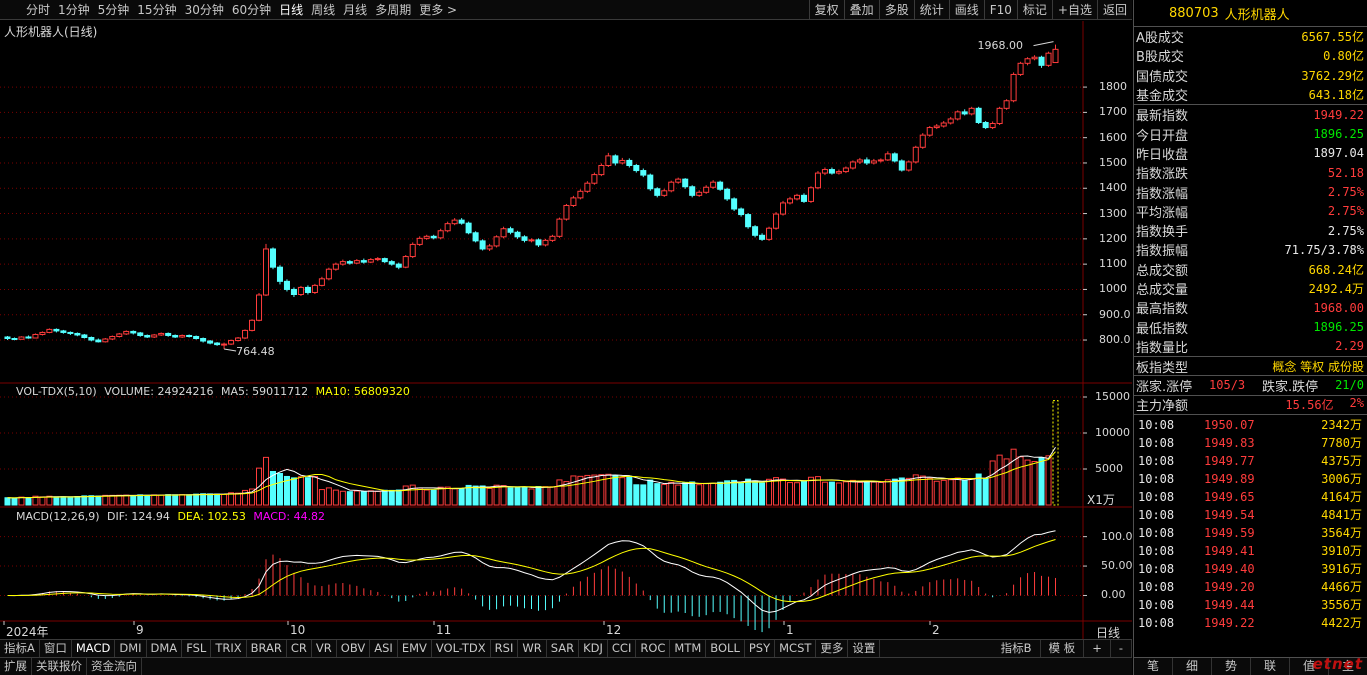 The height and width of the screenshot is (675, 1367). I want to click on indicator-tab-9: VR, so click(324, 648).